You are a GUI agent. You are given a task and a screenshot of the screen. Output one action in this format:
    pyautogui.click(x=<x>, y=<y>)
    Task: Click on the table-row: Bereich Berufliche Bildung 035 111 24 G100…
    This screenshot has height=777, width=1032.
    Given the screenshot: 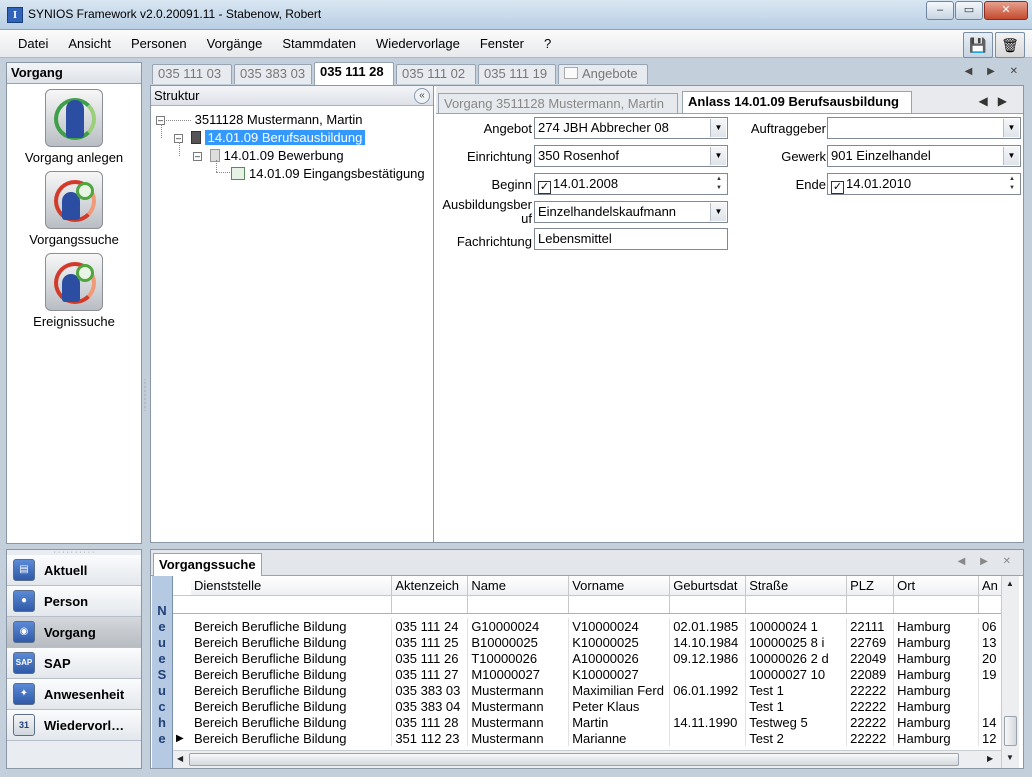 What is the action you would take?
    pyautogui.click(x=596, y=626)
    